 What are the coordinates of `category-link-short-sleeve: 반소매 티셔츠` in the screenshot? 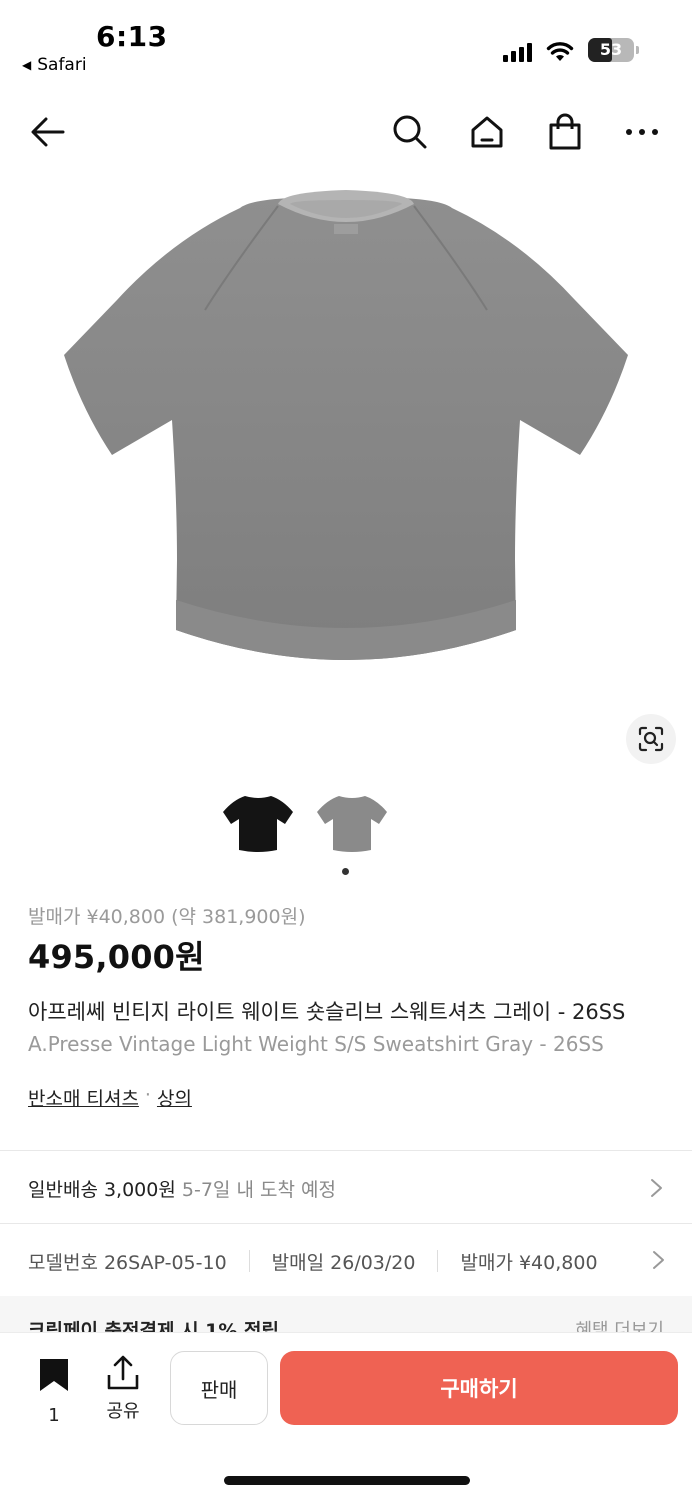 It's located at (83, 1097).